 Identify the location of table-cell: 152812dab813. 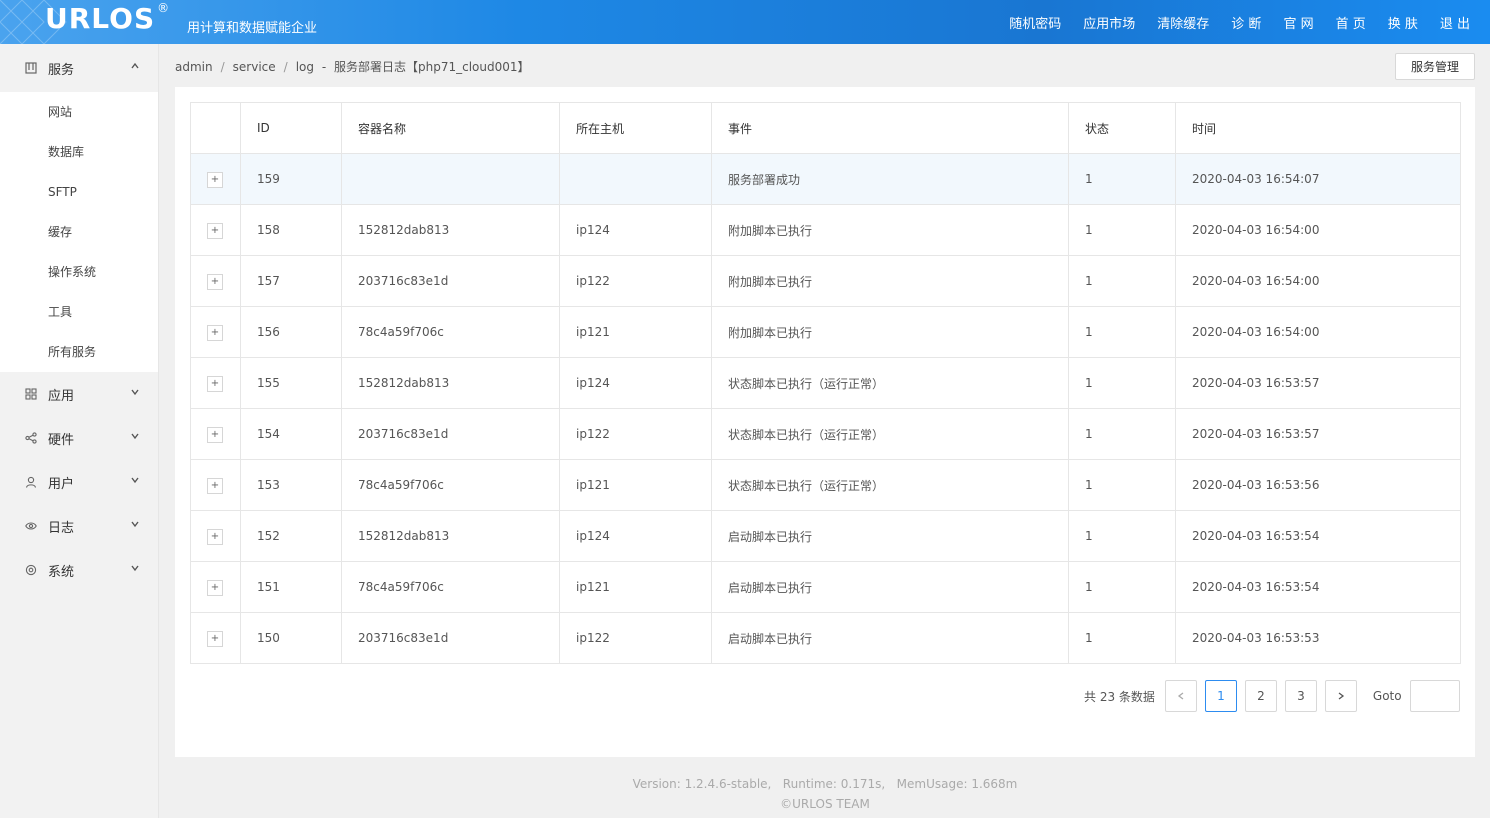
(450, 230).